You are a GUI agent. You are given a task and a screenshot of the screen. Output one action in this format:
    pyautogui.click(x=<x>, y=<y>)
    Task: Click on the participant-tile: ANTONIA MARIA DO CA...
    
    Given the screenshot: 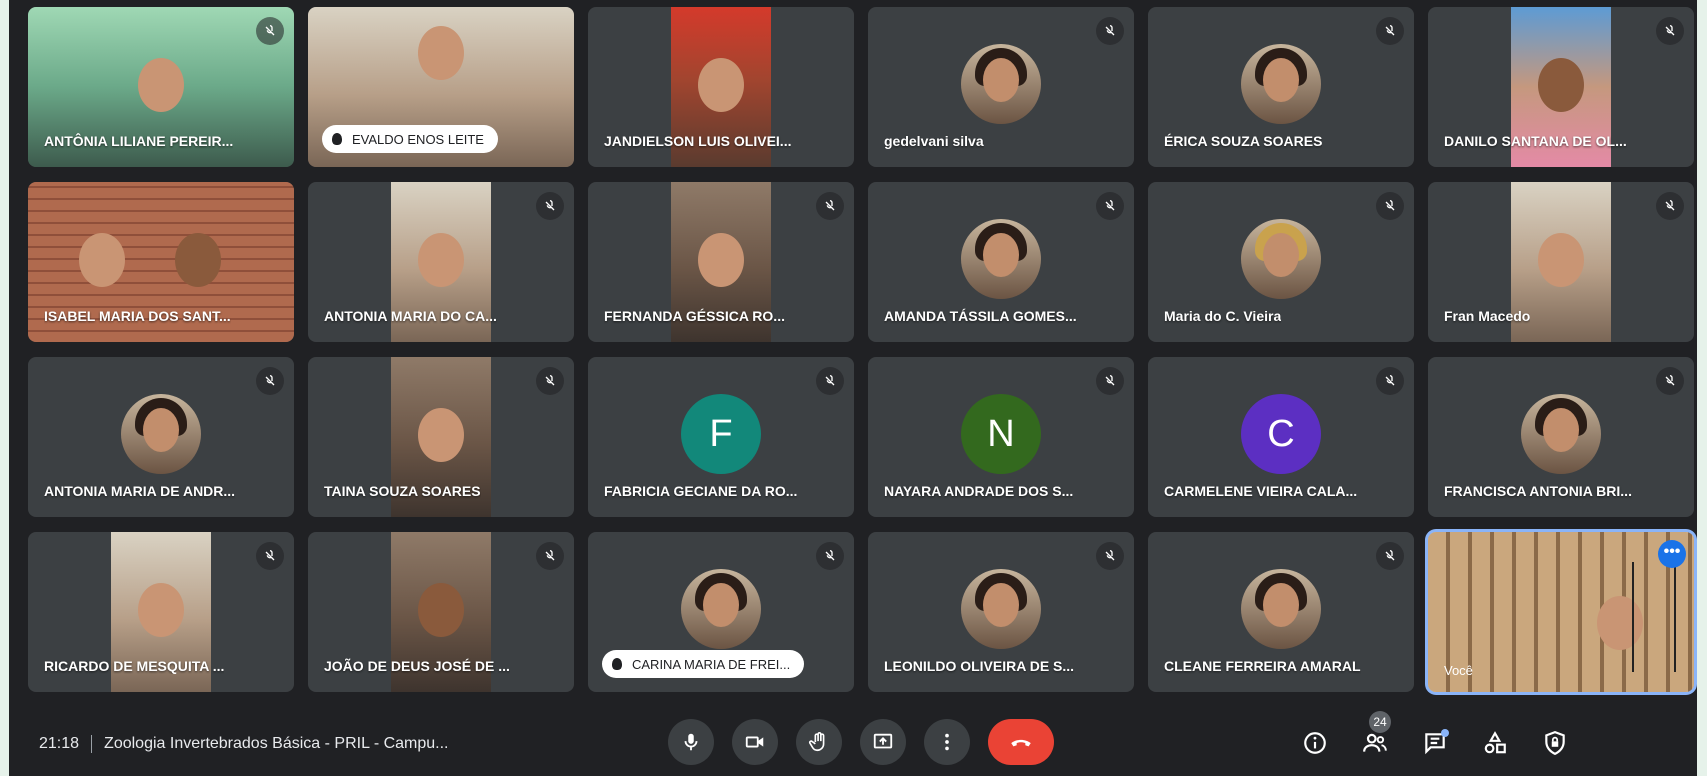 What is the action you would take?
    pyautogui.click(x=441, y=262)
    